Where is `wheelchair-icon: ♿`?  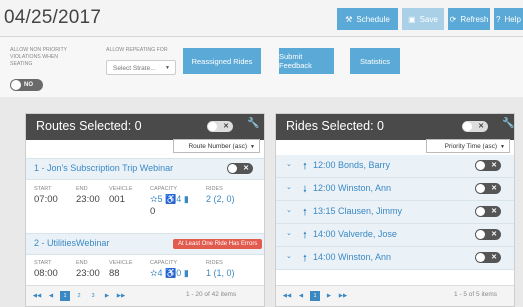 wheelchair-icon: ♿ is located at coordinates (171, 273).